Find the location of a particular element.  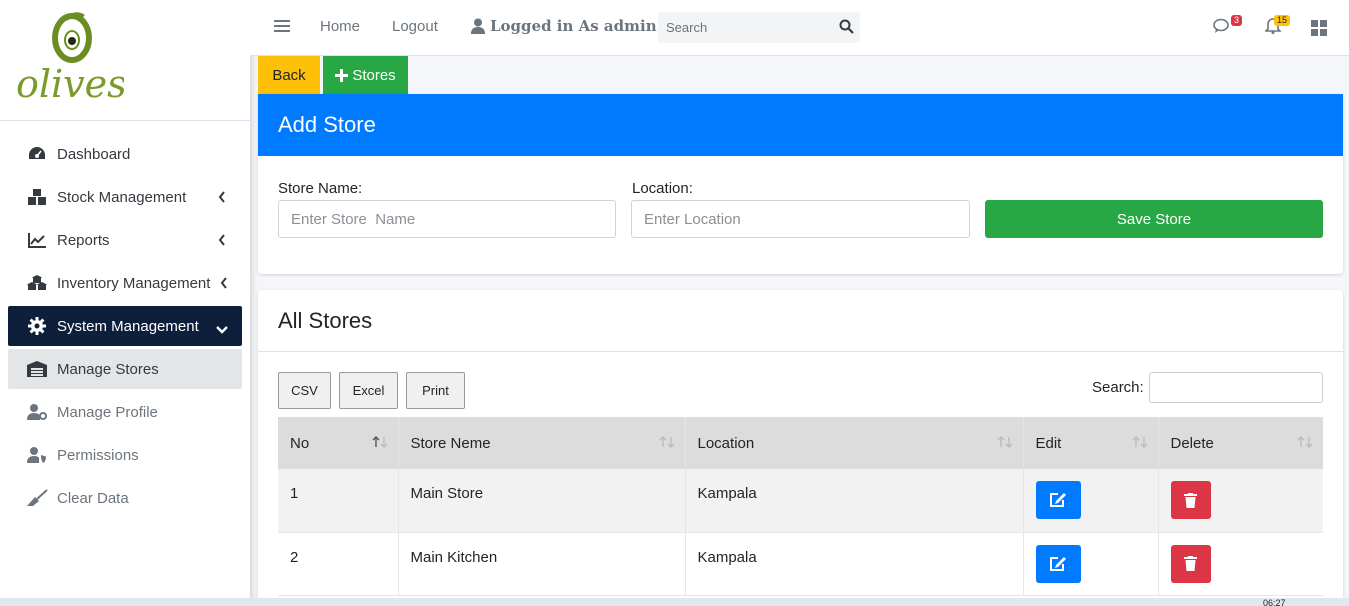

taskbar-clock: 06:27 is located at coordinates (1274, 602).